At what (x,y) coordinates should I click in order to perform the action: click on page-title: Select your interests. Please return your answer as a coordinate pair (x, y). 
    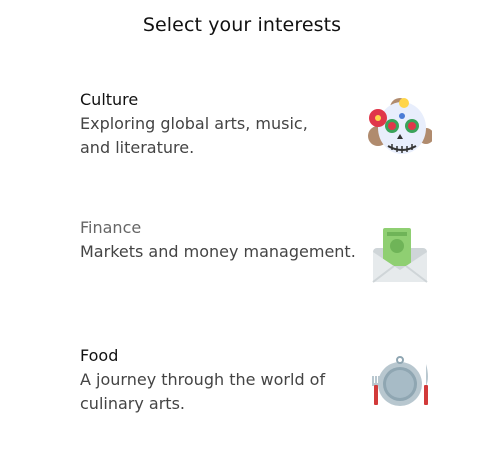
    Looking at the image, I should click on (242, 25).